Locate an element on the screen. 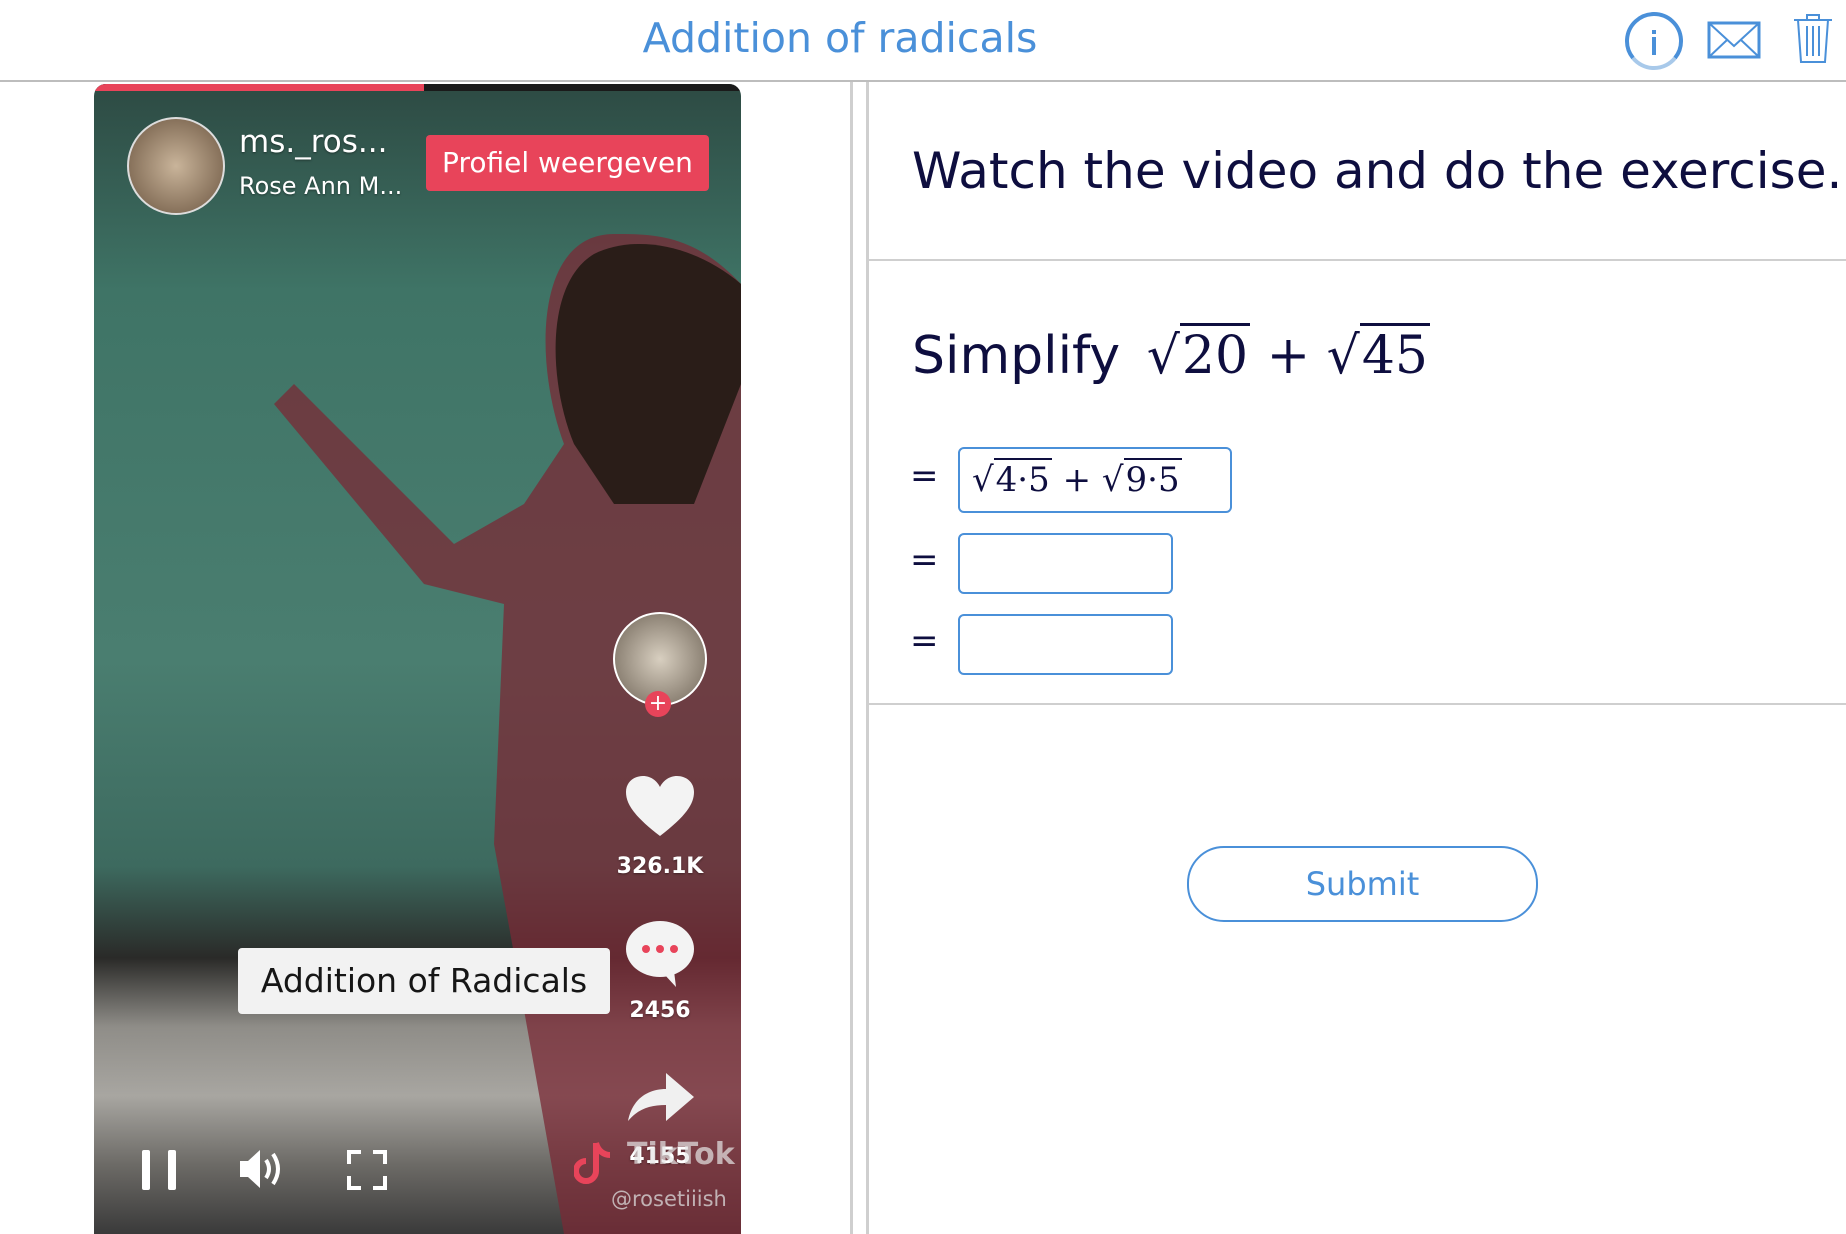  step1-operator: + is located at coordinates (1077, 480).